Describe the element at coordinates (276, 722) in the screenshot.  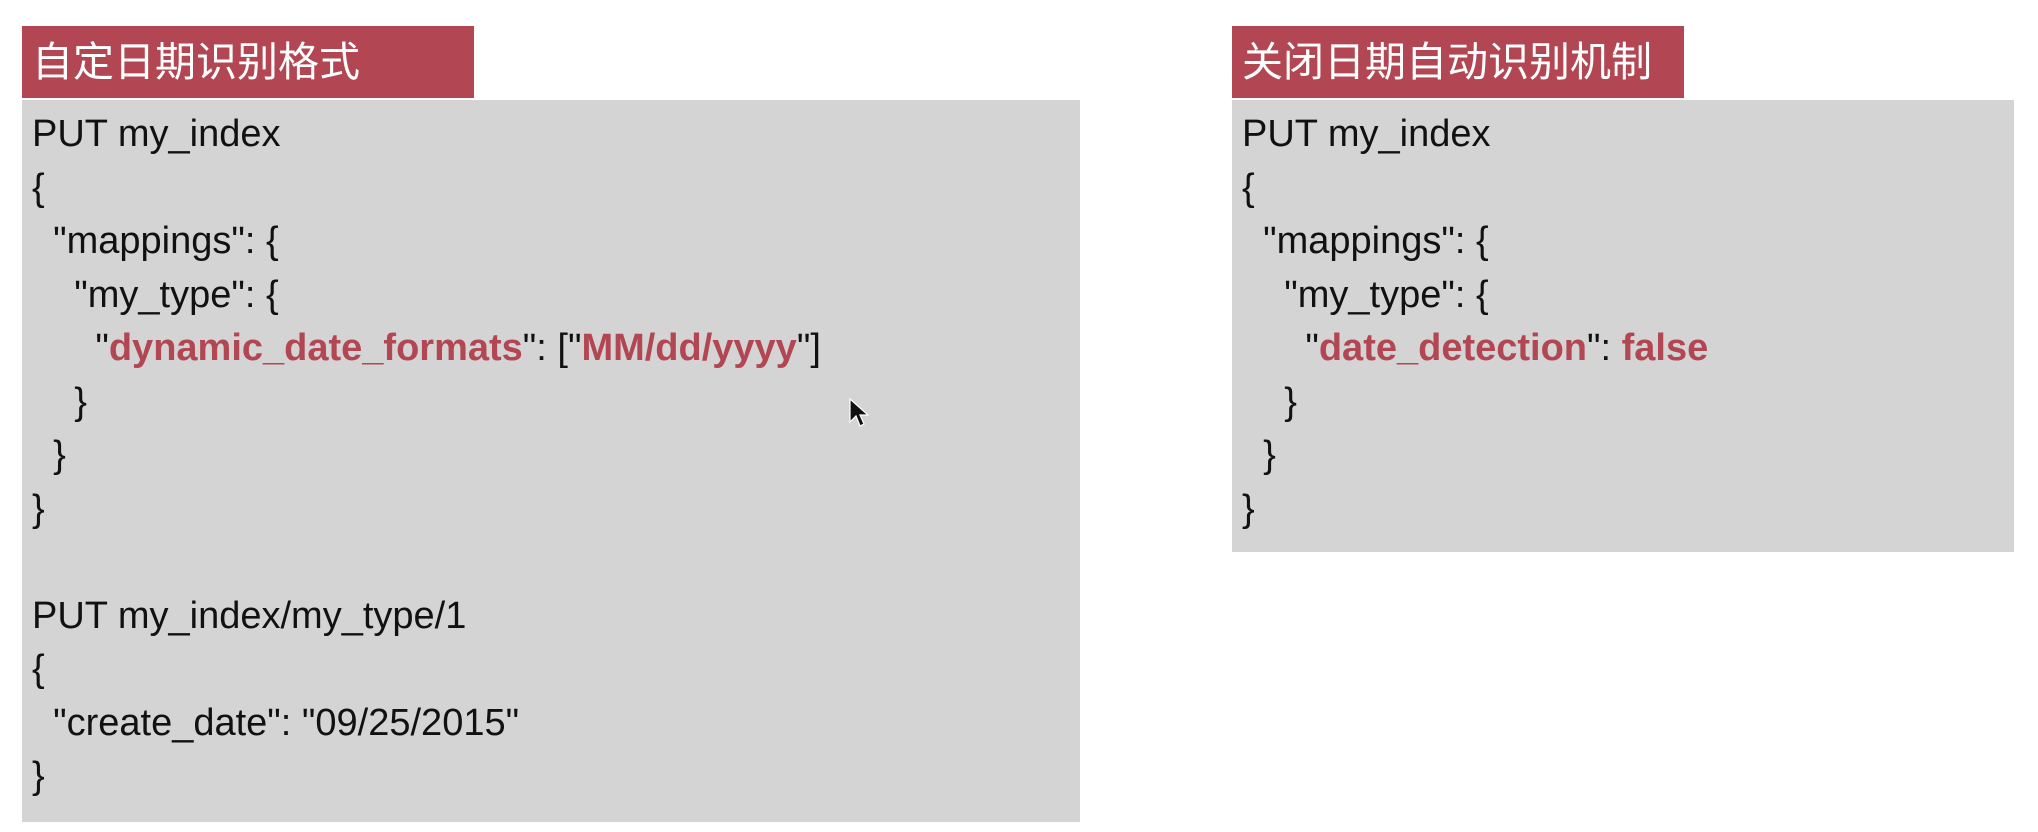
I see `code-line: "create_date": "09/25/2015"` at that location.